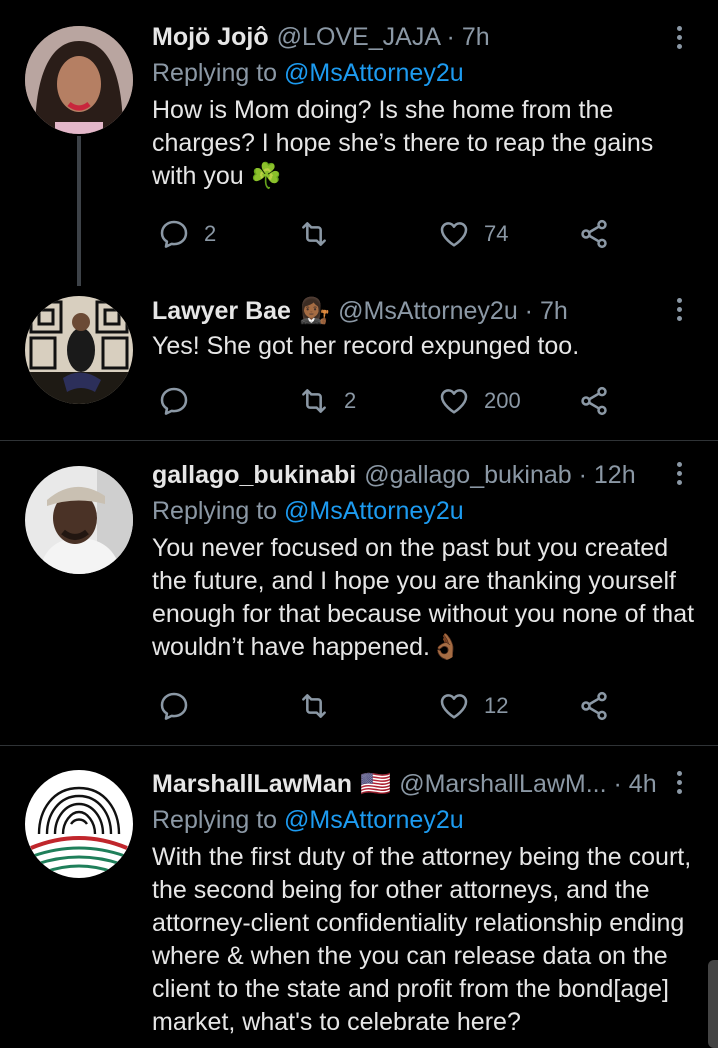 The height and width of the screenshot is (1048, 718). What do you see at coordinates (366, 346) in the screenshot?
I see `tweet-text: Yes! She got her record expunged too.` at bounding box center [366, 346].